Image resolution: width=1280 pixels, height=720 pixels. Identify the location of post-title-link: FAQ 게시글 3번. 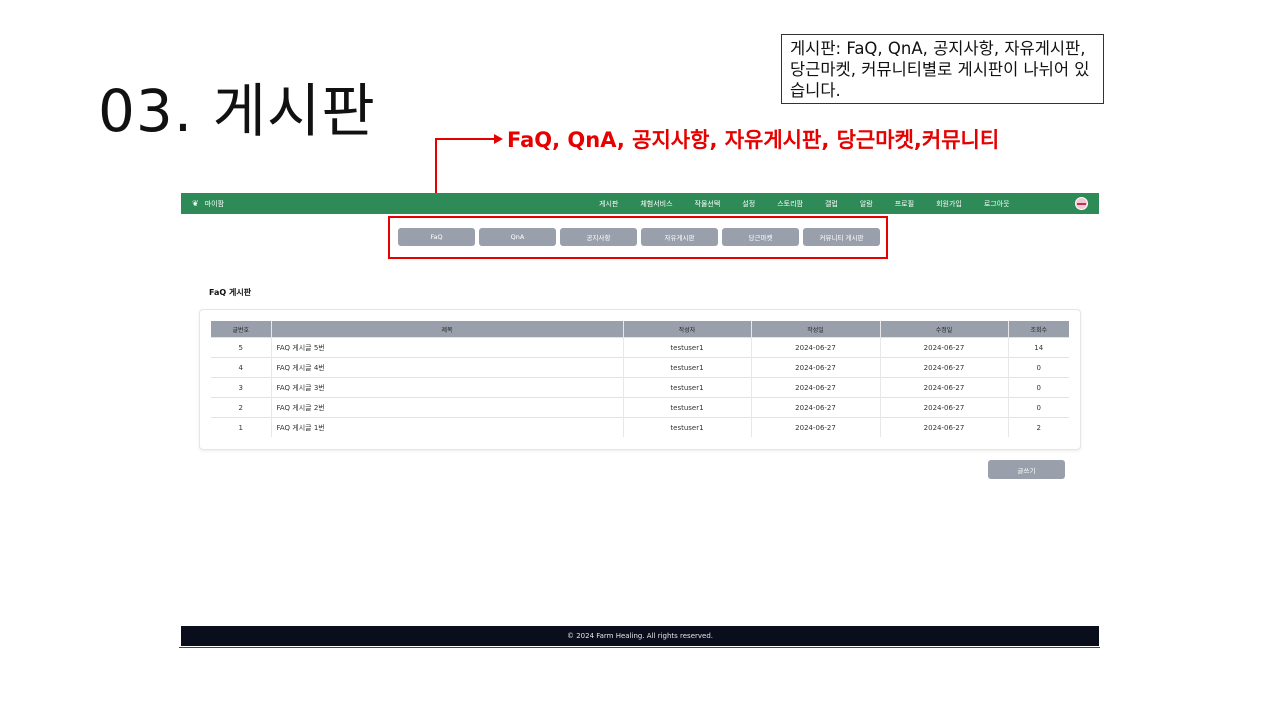
(446, 387).